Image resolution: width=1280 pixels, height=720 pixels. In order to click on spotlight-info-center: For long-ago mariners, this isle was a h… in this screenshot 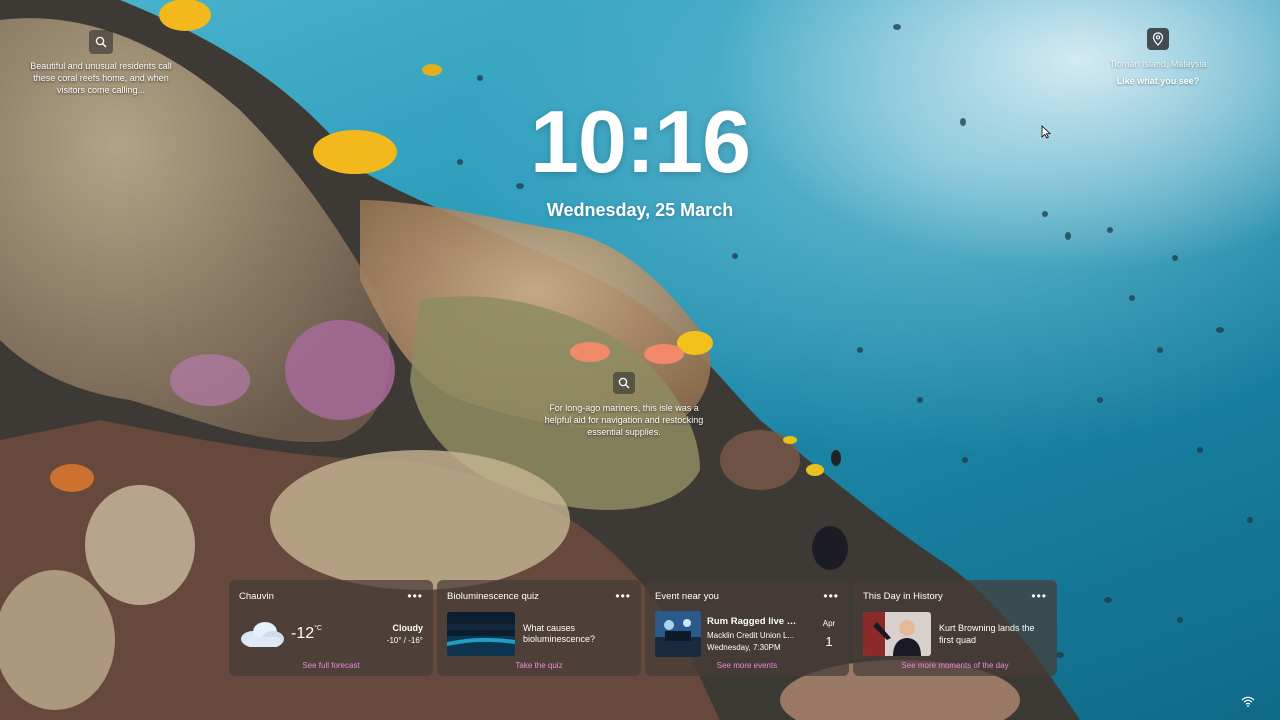, I will do `click(624, 405)`.